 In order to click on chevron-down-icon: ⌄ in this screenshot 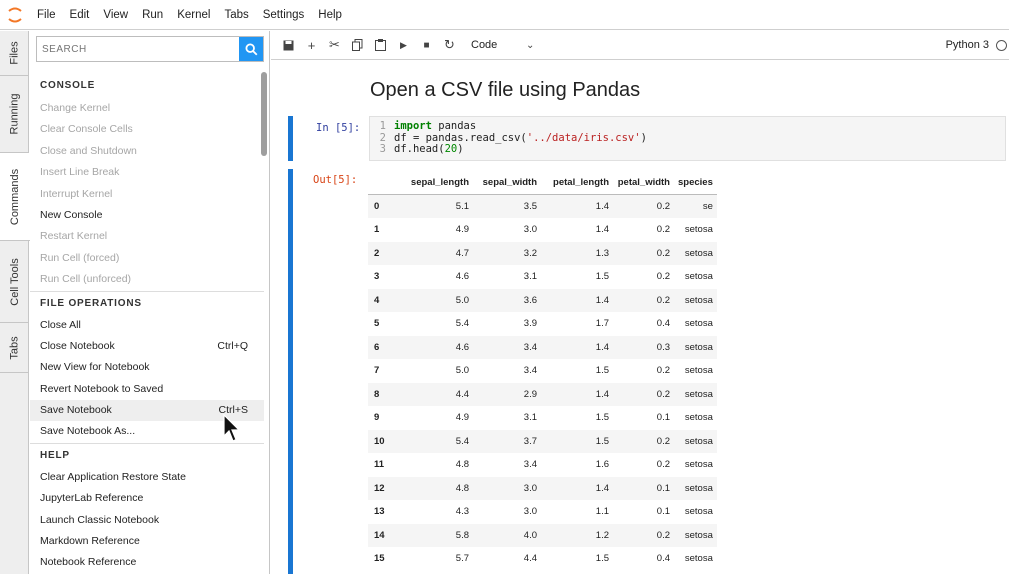, I will do `click(530, 45)`.